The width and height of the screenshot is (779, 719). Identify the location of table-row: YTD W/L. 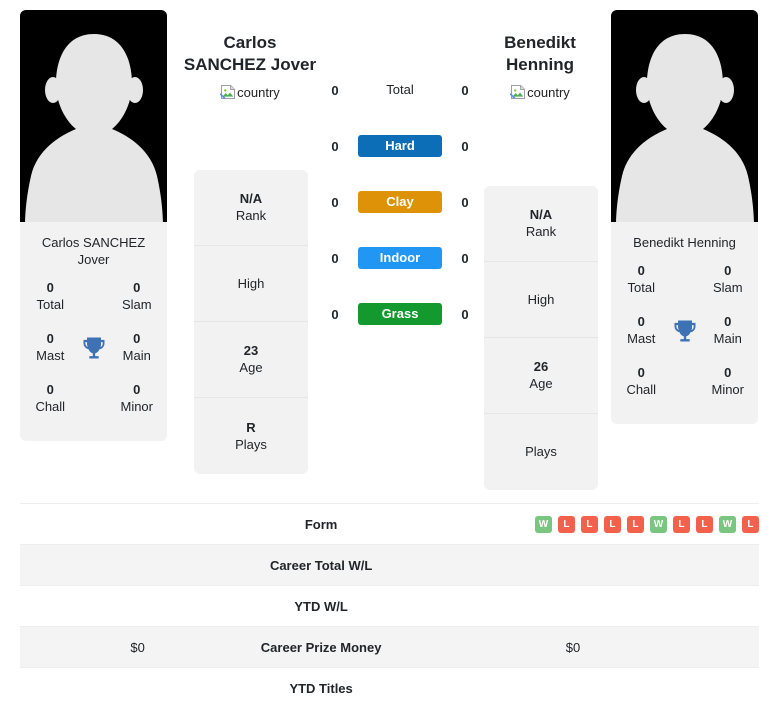
(389, 606).